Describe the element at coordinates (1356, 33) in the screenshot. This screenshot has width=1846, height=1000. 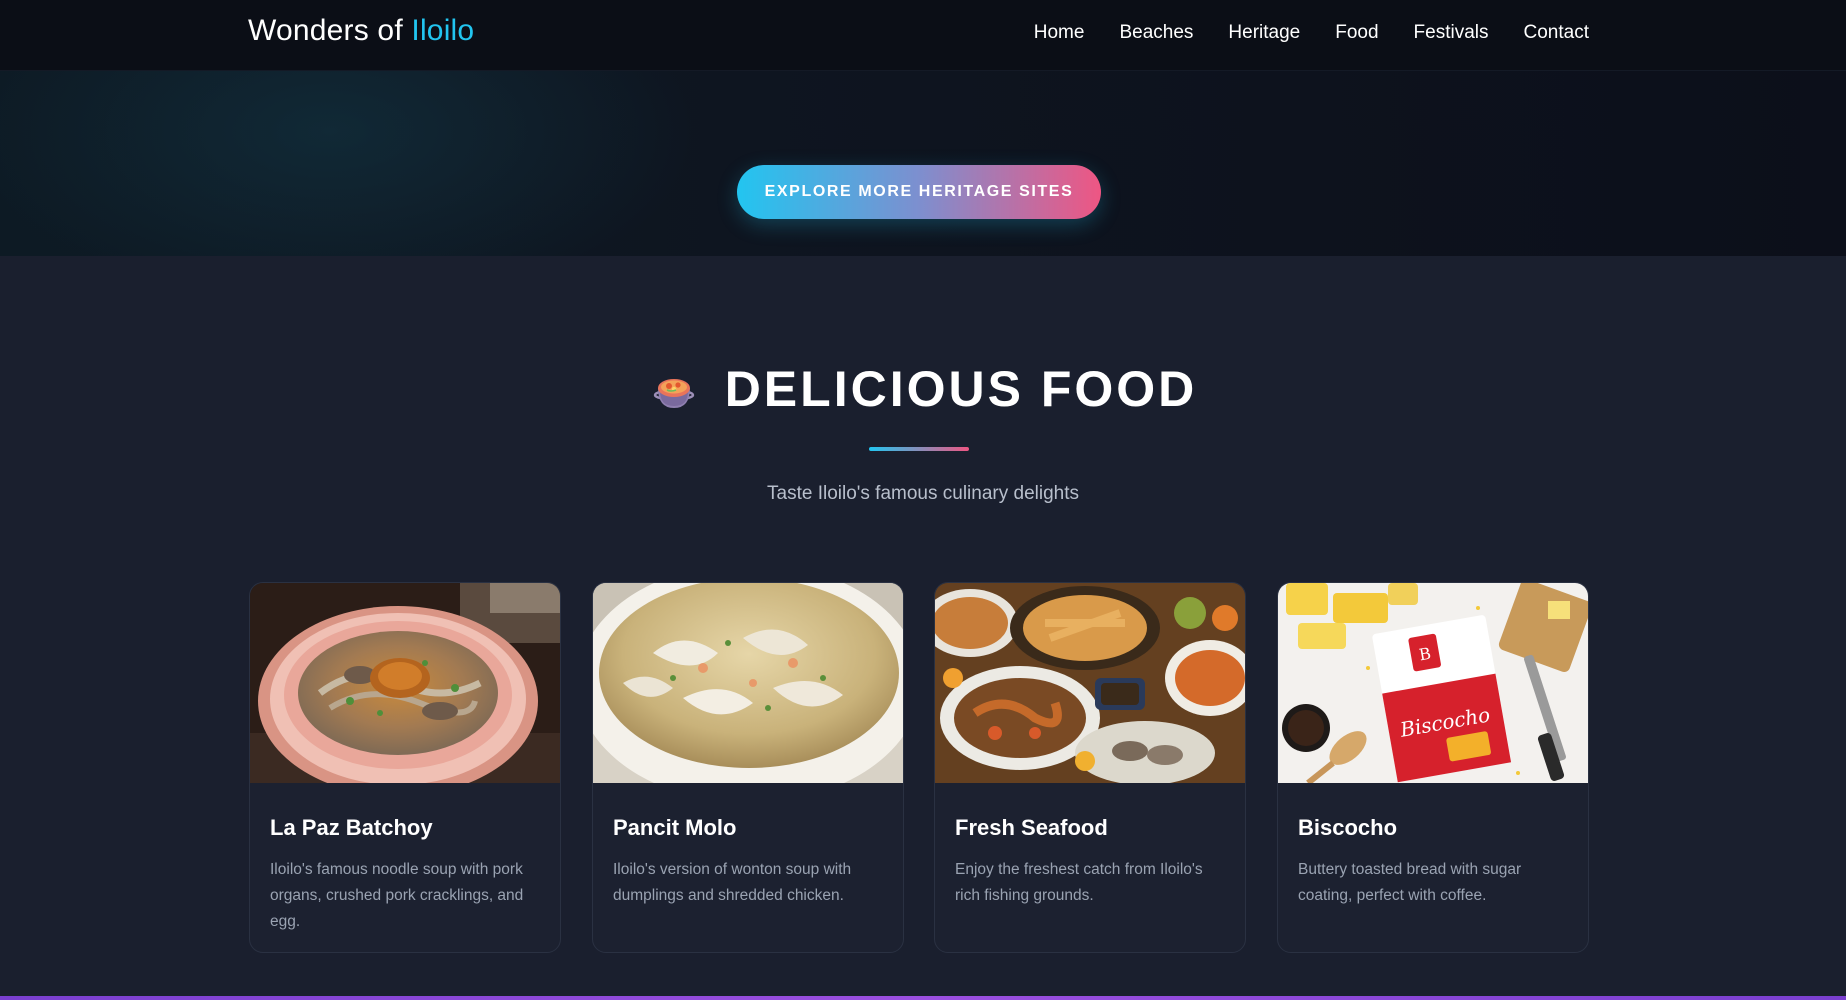
I see `nav-link-food: Food` at that location.